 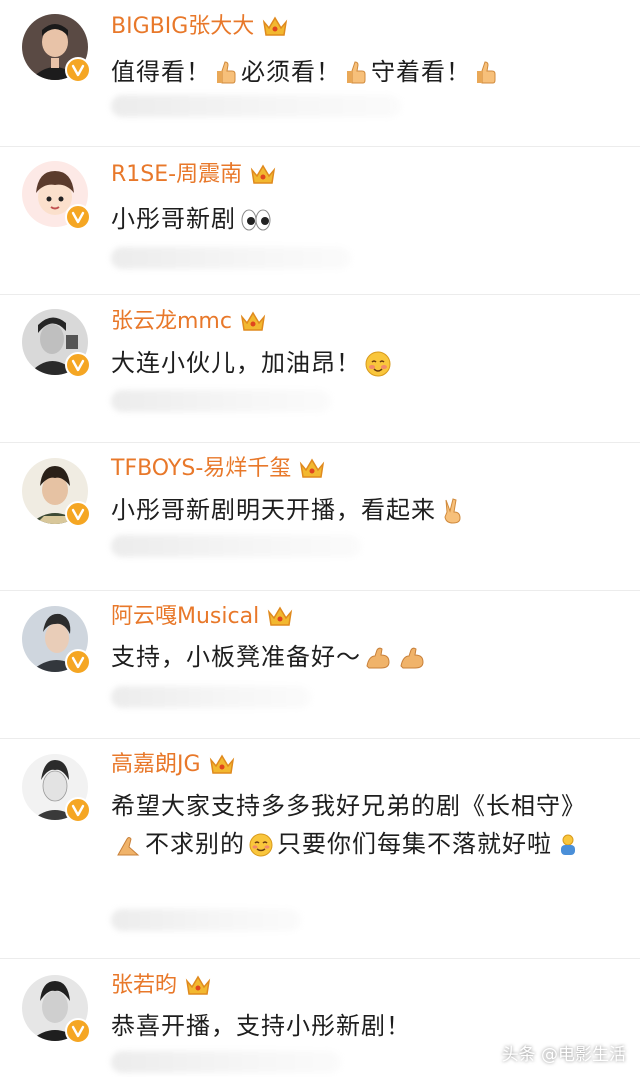 I want to click on comment-text: 希望大家支持多多我好兄弟的剧《长相守》 不求别的 只要你们每集不落就好啦, so click(x=348, y=825).